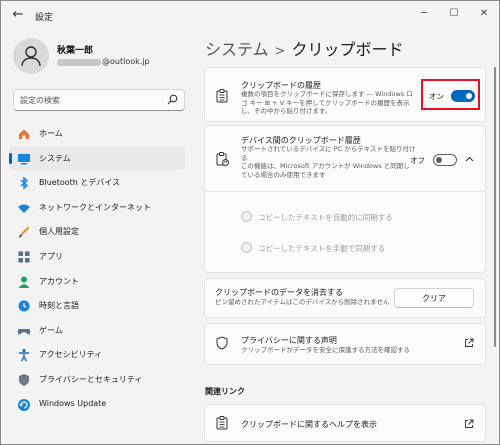 The image size is (500, 445). What do you see at coordinates (237, 49) in the screenshot?
I see `breadcrumb-parent: システム` at bounding box center [237, 49].